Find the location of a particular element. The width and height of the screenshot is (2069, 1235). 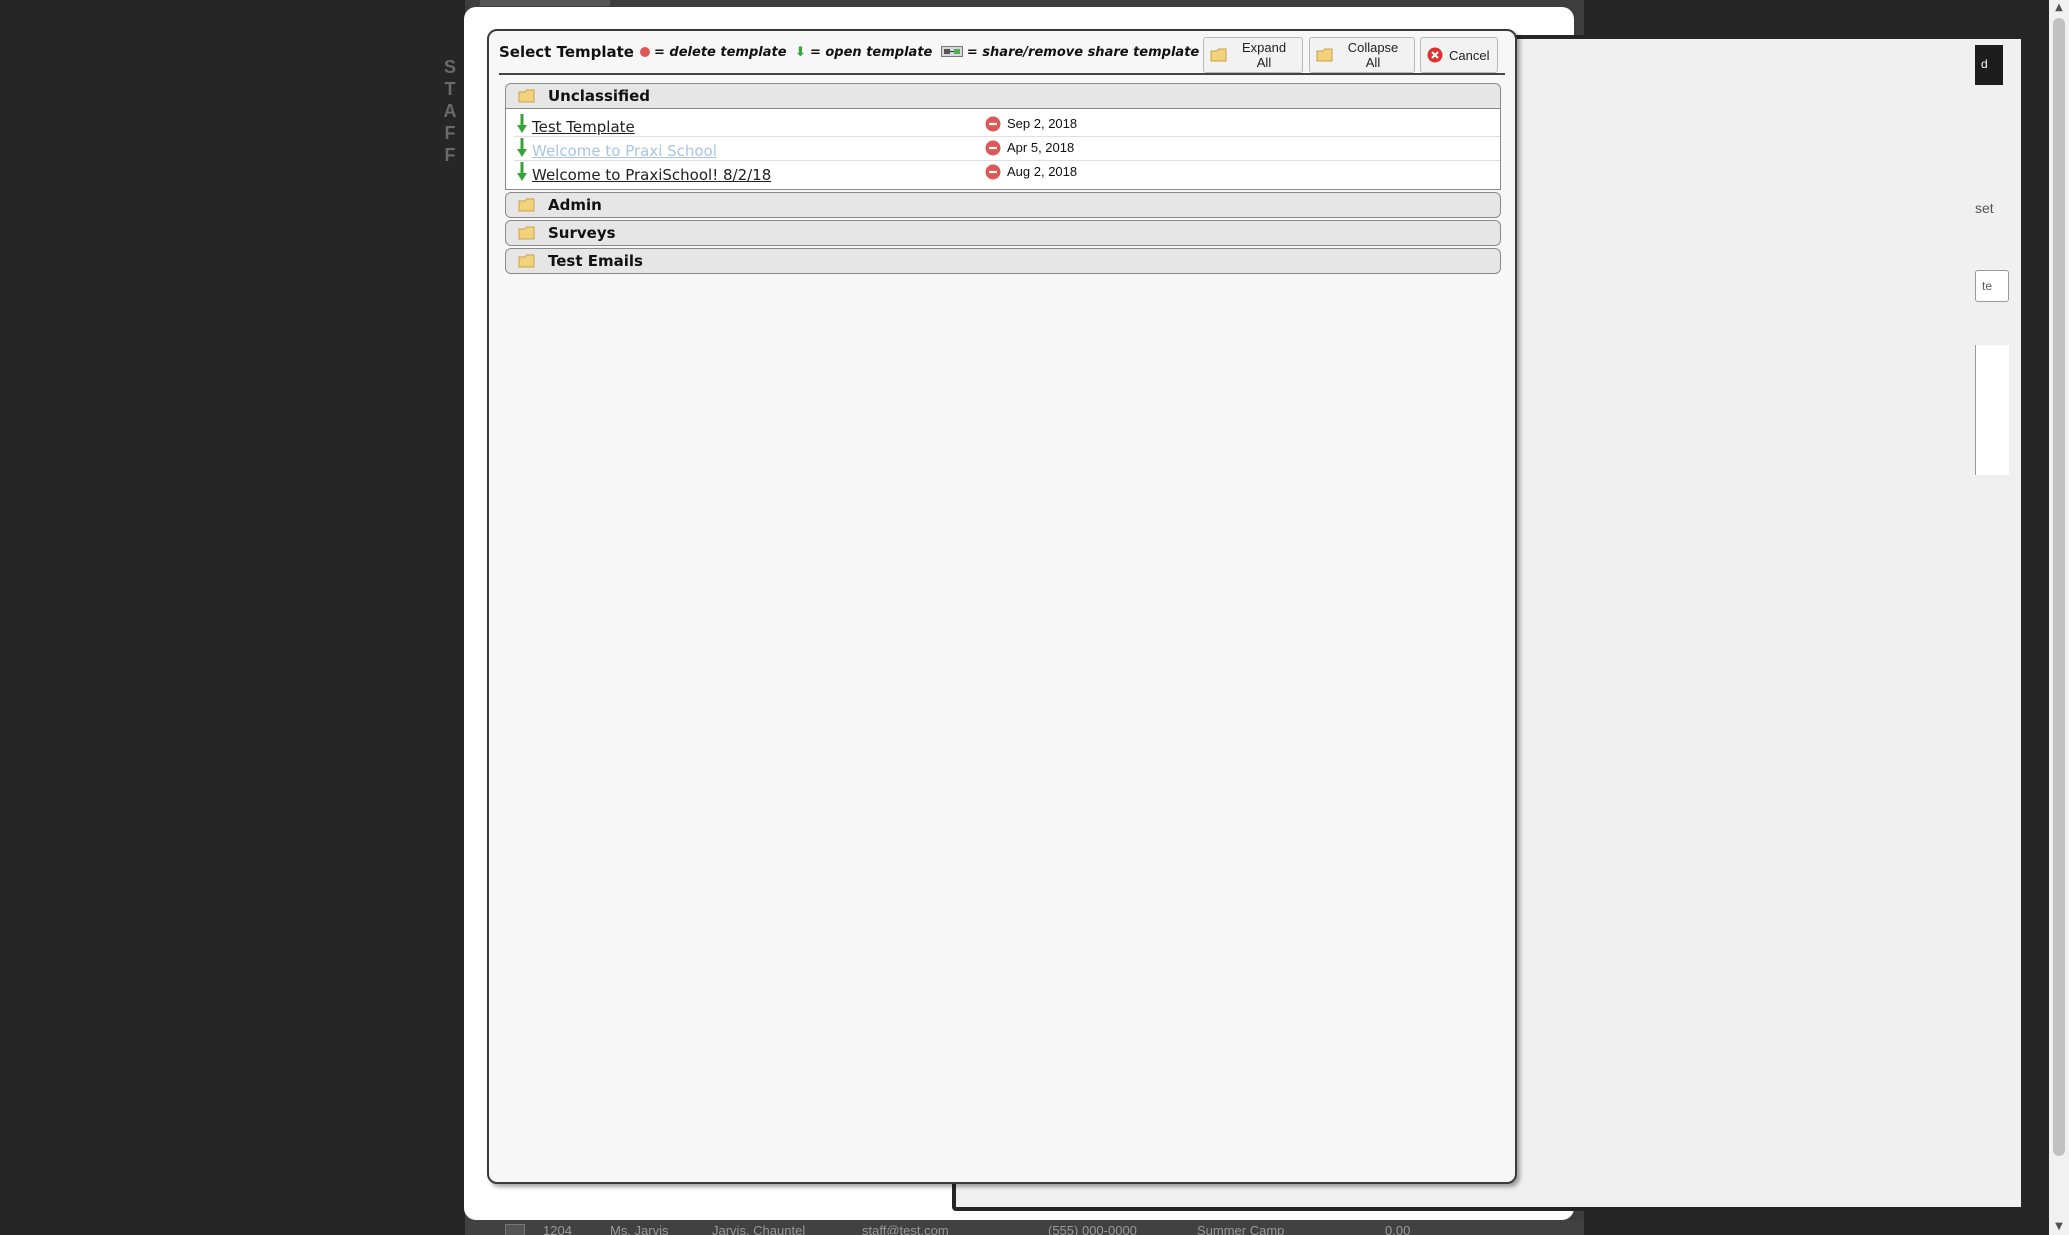

group-admin: Admin is located at coordinates (1003, 205).